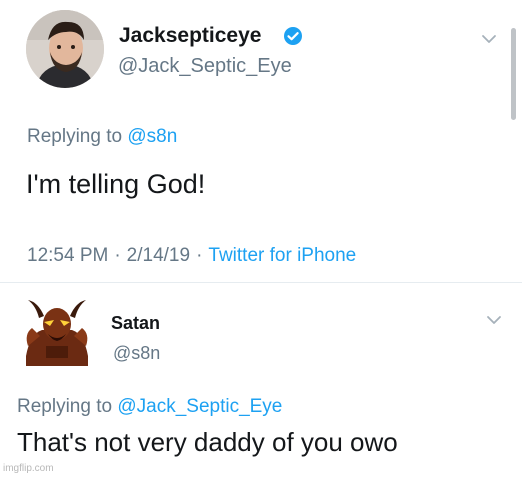  I want to click on tweet-text: That's not very daddy of you owo, so click(207, 442).